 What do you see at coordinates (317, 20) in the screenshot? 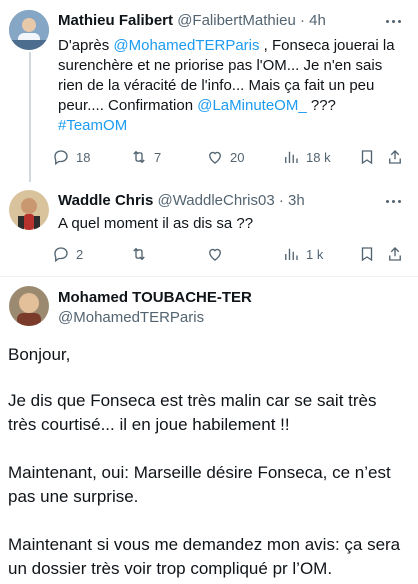
I see `timestamp: 4h` at bounding box center [317, 20].